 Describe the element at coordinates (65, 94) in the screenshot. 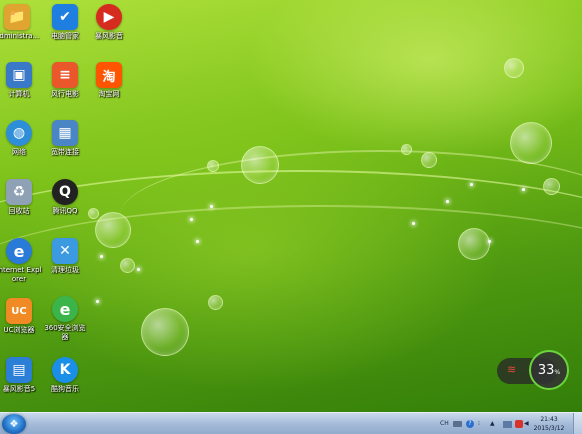

I see `desktop-icon-label: 风行电影` at that location.